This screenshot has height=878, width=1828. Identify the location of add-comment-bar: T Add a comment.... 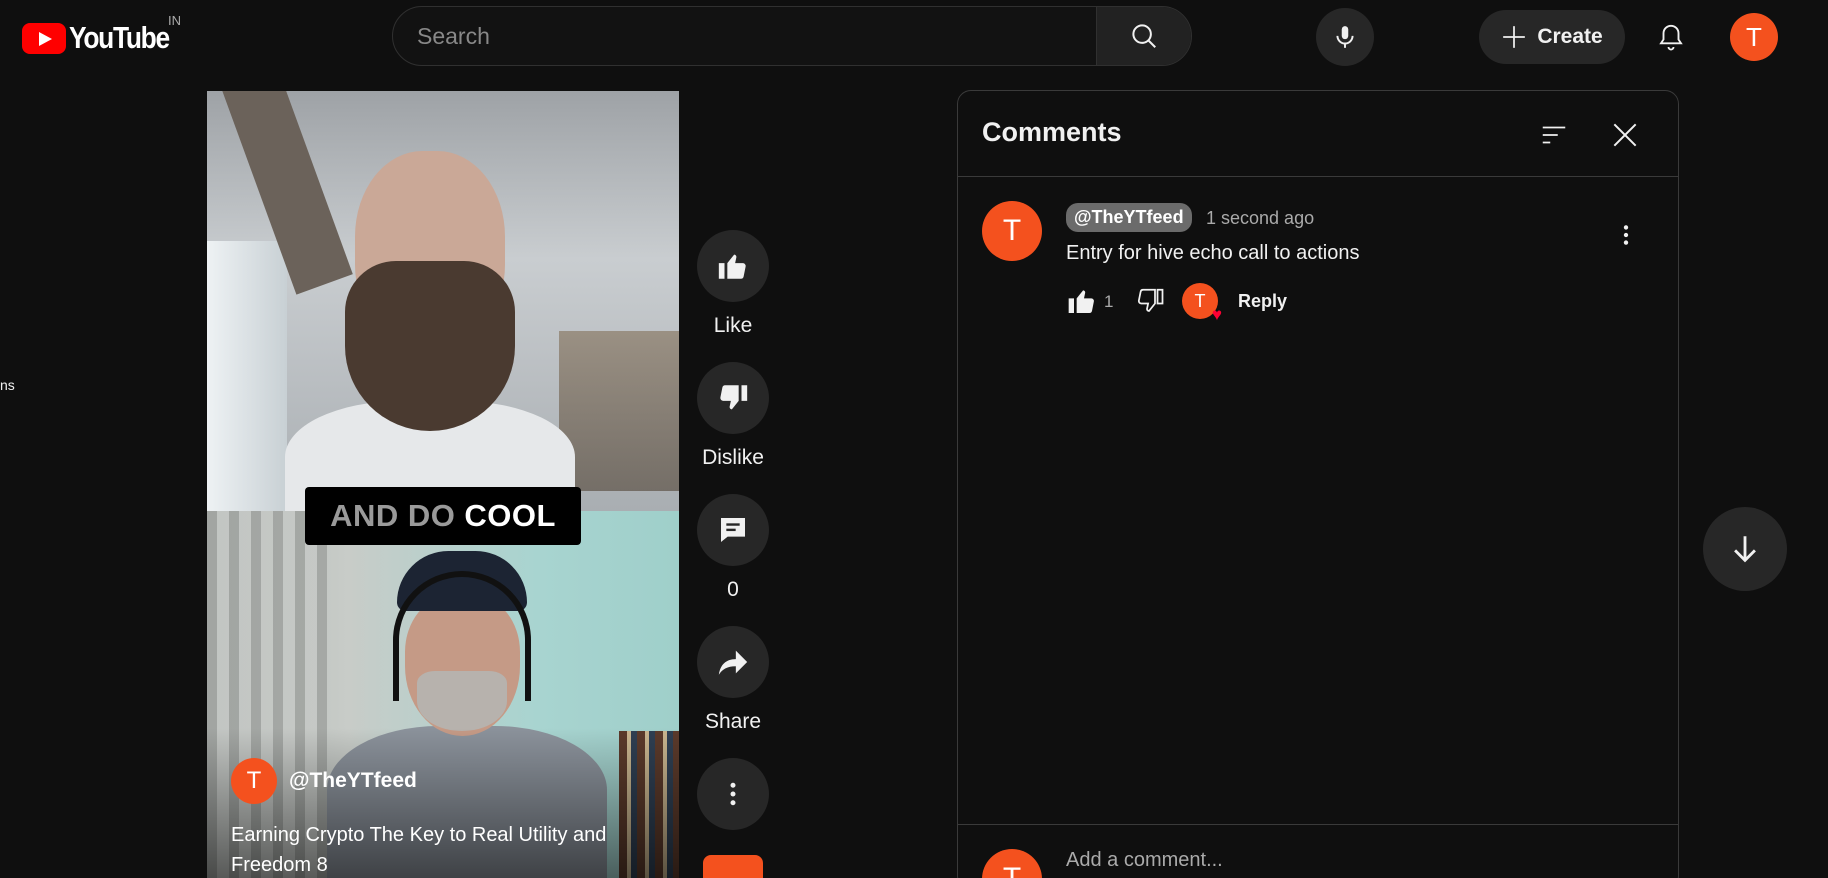
(1318, 851).